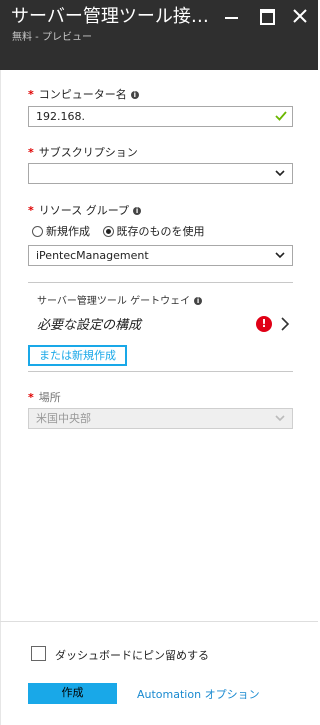  What do you see at coordinates (160, 418) in the screenshot?
I see `location-select: 米国中央部` at bounding box center [160, 418].